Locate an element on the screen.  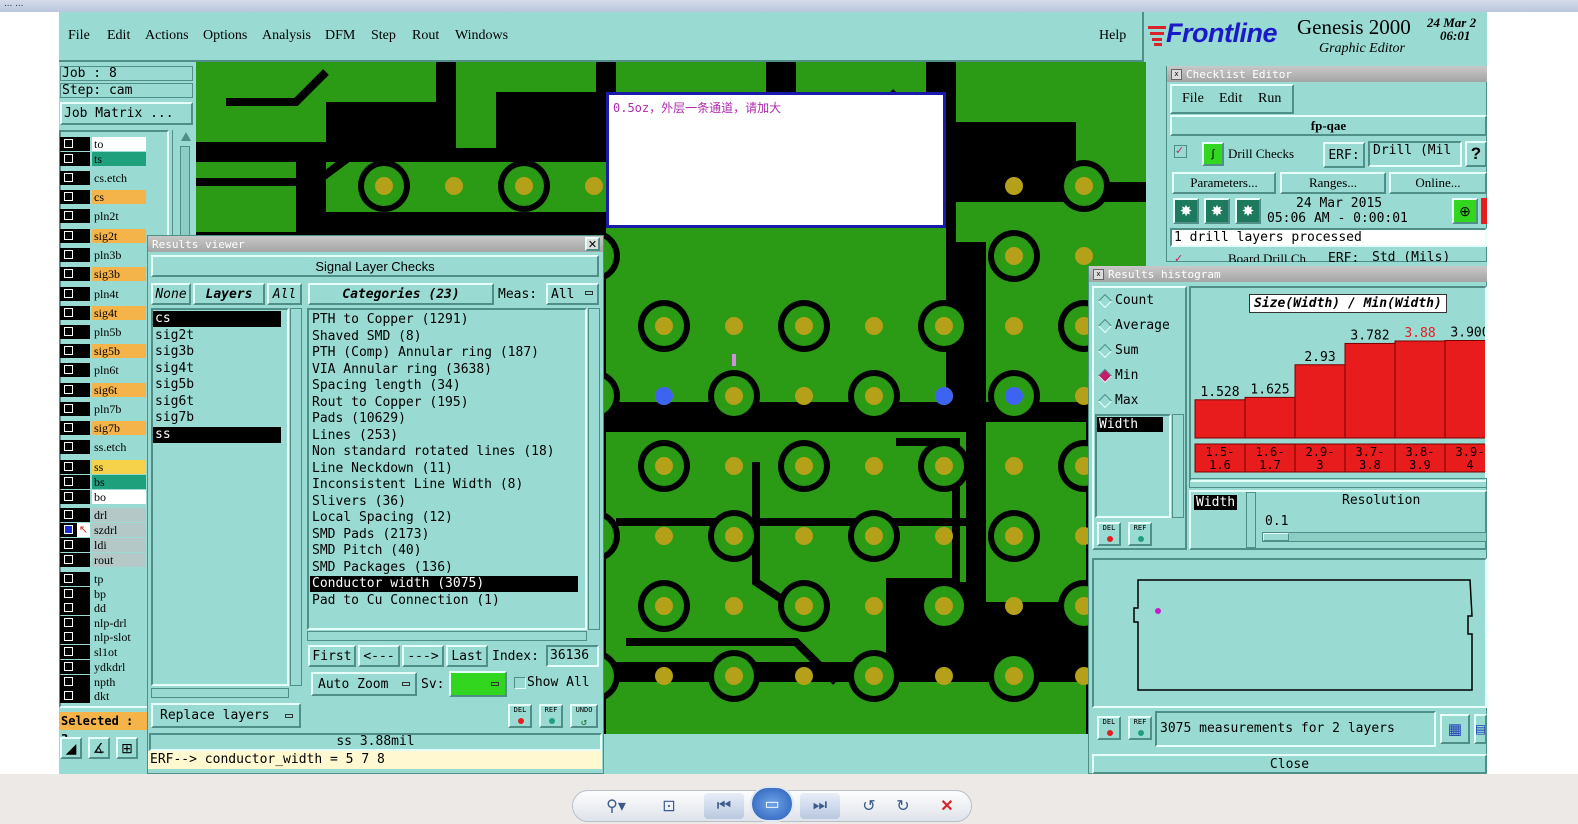
index-input: 36136 is located at coordinates (572, 656).